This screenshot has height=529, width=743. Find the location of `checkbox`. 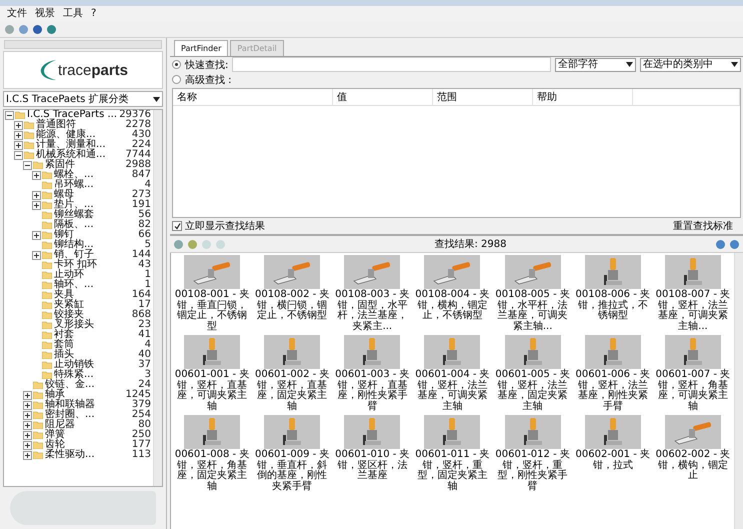

checkbox is located at coordinates (177, 226).